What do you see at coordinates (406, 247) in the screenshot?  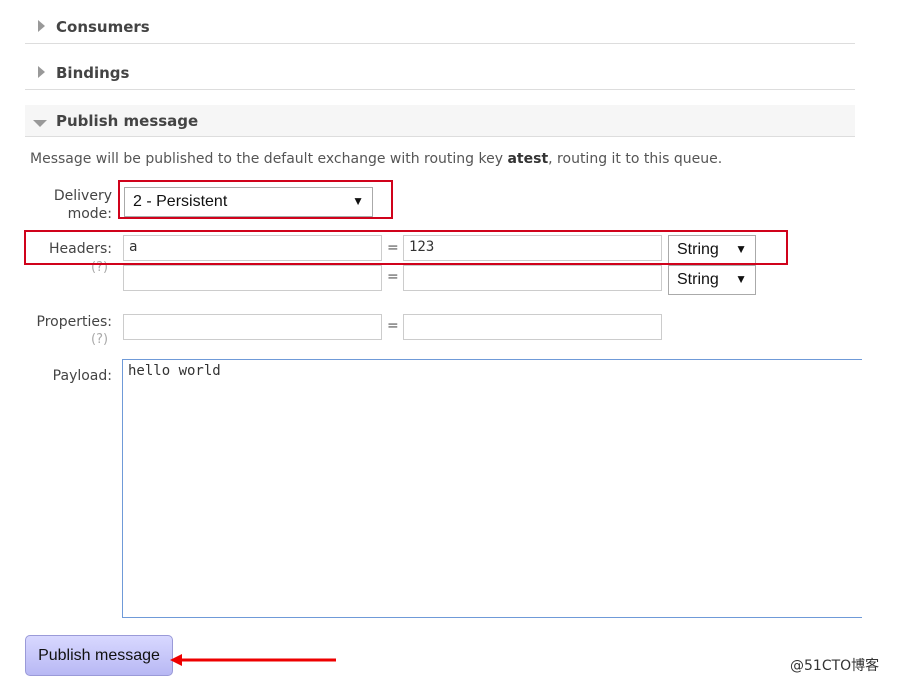 I see `annotation-box-headers` at bounding box center [406, 247].